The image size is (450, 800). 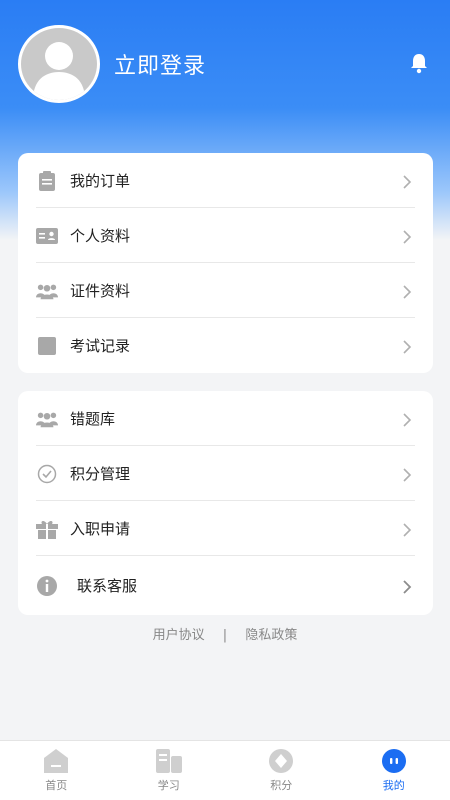 I want to click on info-icon, so click(x=47, y=586).